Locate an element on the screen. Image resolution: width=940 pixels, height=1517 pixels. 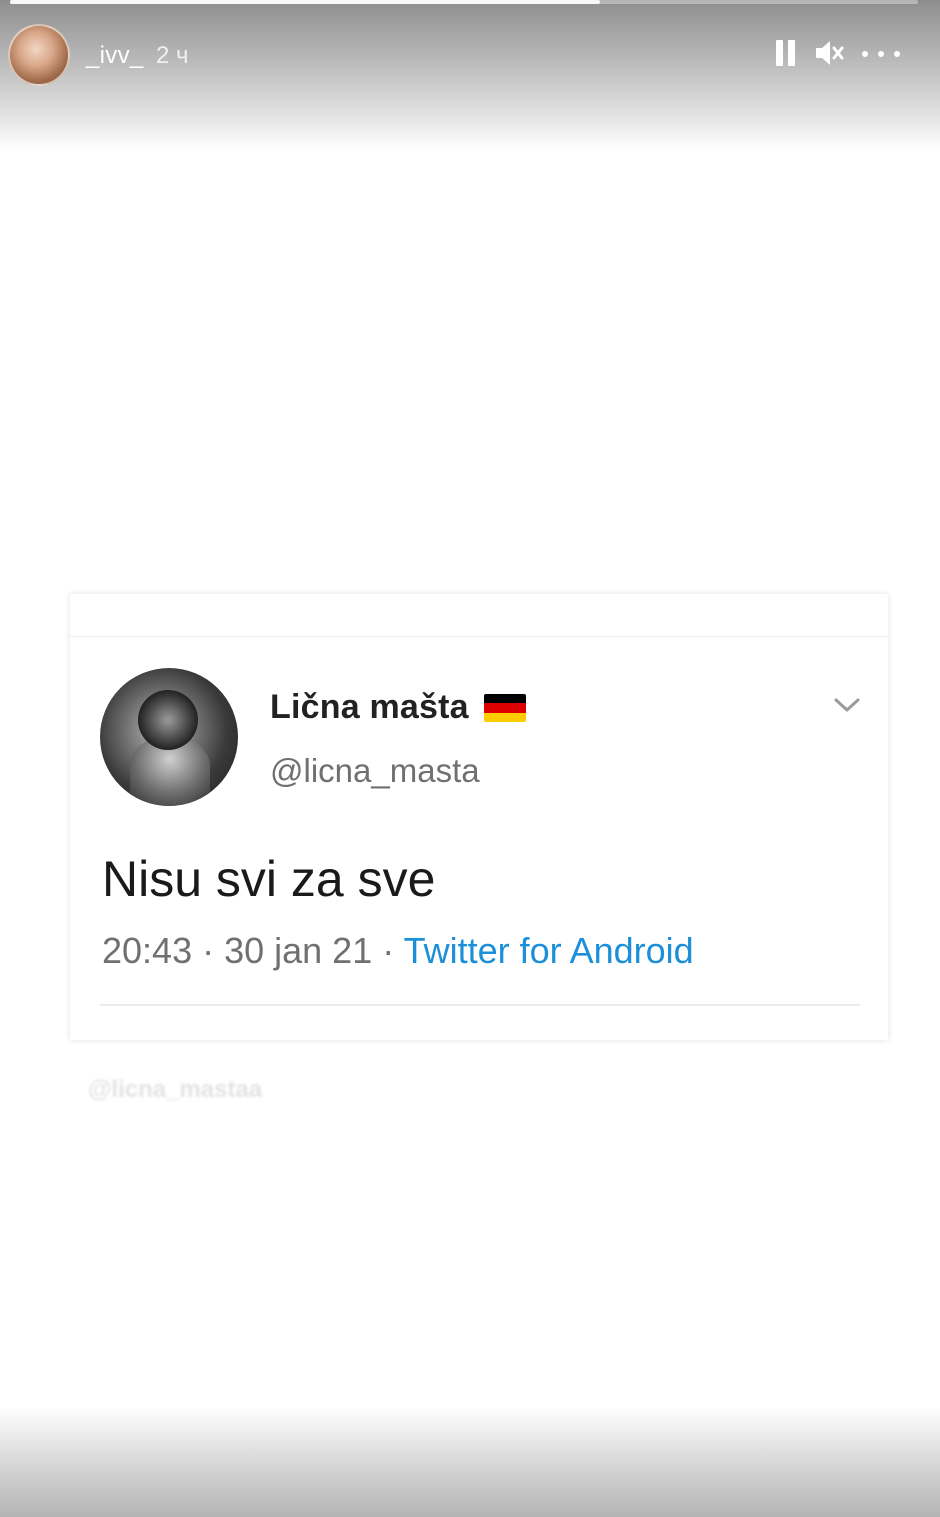
pause-button is located at coordinates (787, 53).